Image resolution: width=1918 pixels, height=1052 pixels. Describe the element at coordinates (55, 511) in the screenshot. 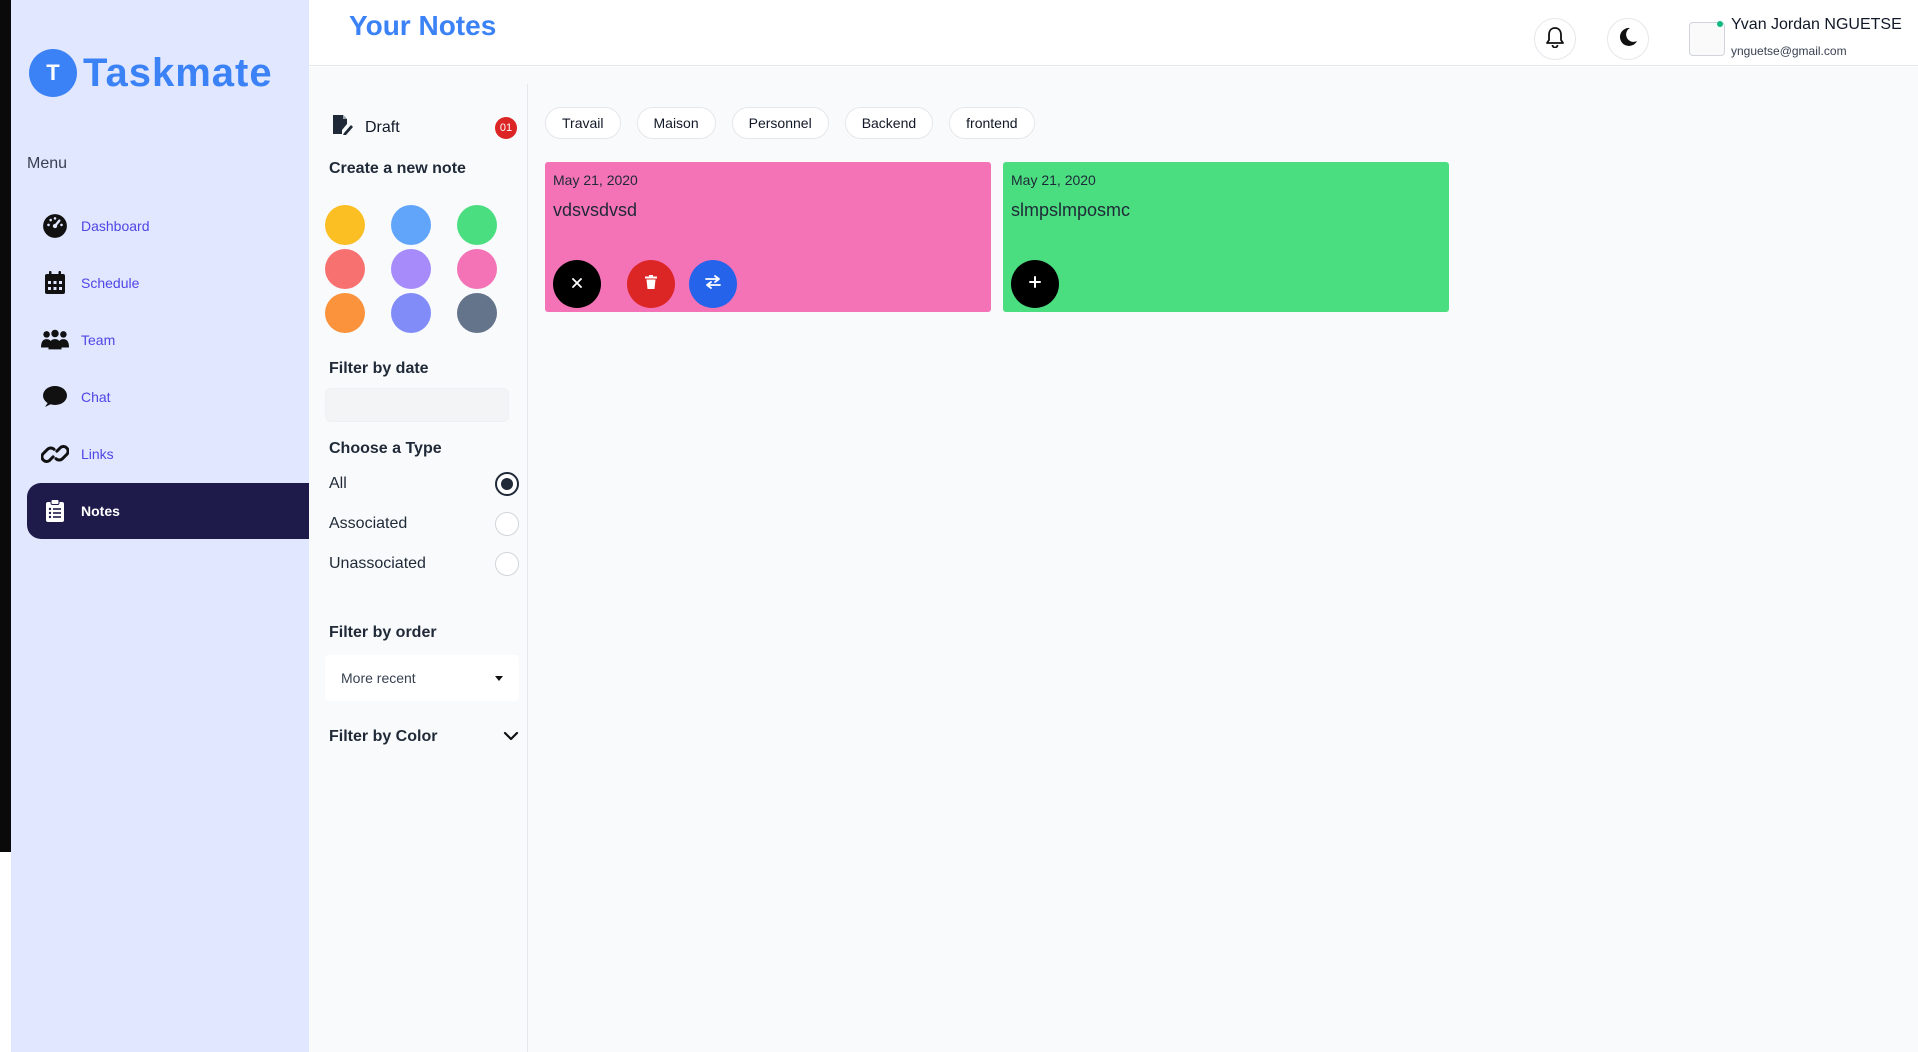

I see `notes-clipboard-icon` at that location.